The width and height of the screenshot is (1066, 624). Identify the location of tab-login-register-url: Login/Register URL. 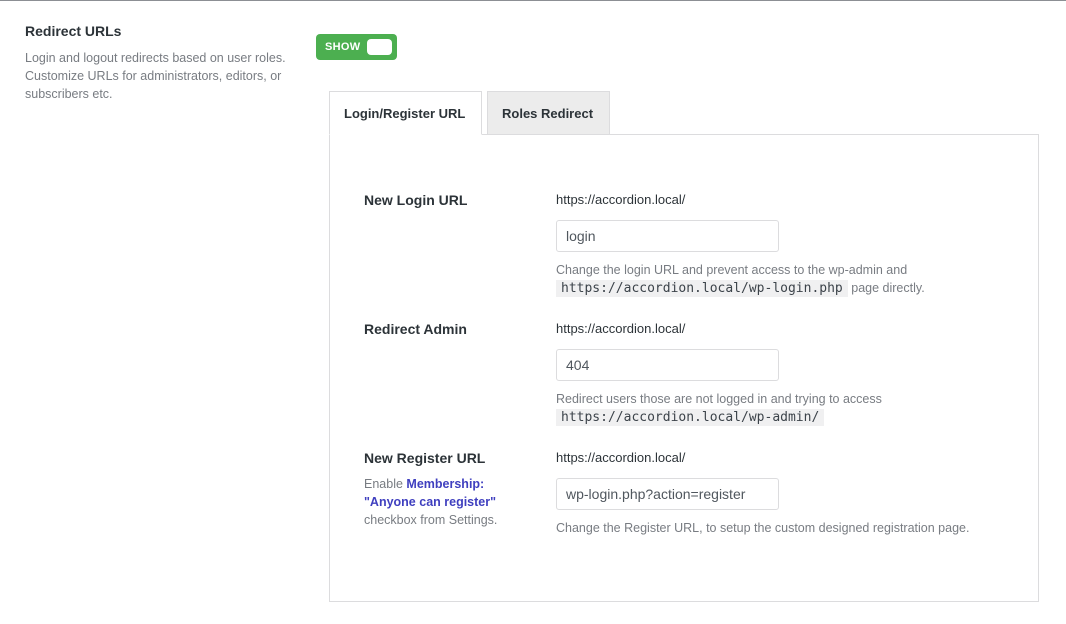
(405, 113).